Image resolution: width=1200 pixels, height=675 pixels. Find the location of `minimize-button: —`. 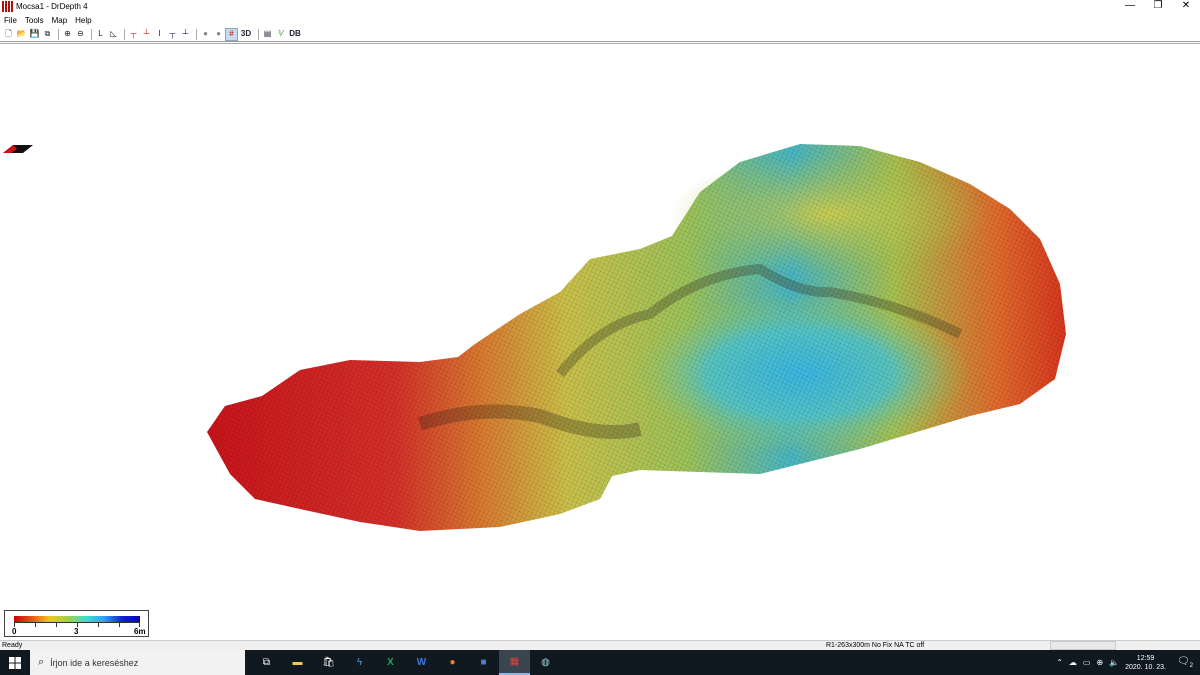

minimize-button: — is located at coordinates (1130, 6).